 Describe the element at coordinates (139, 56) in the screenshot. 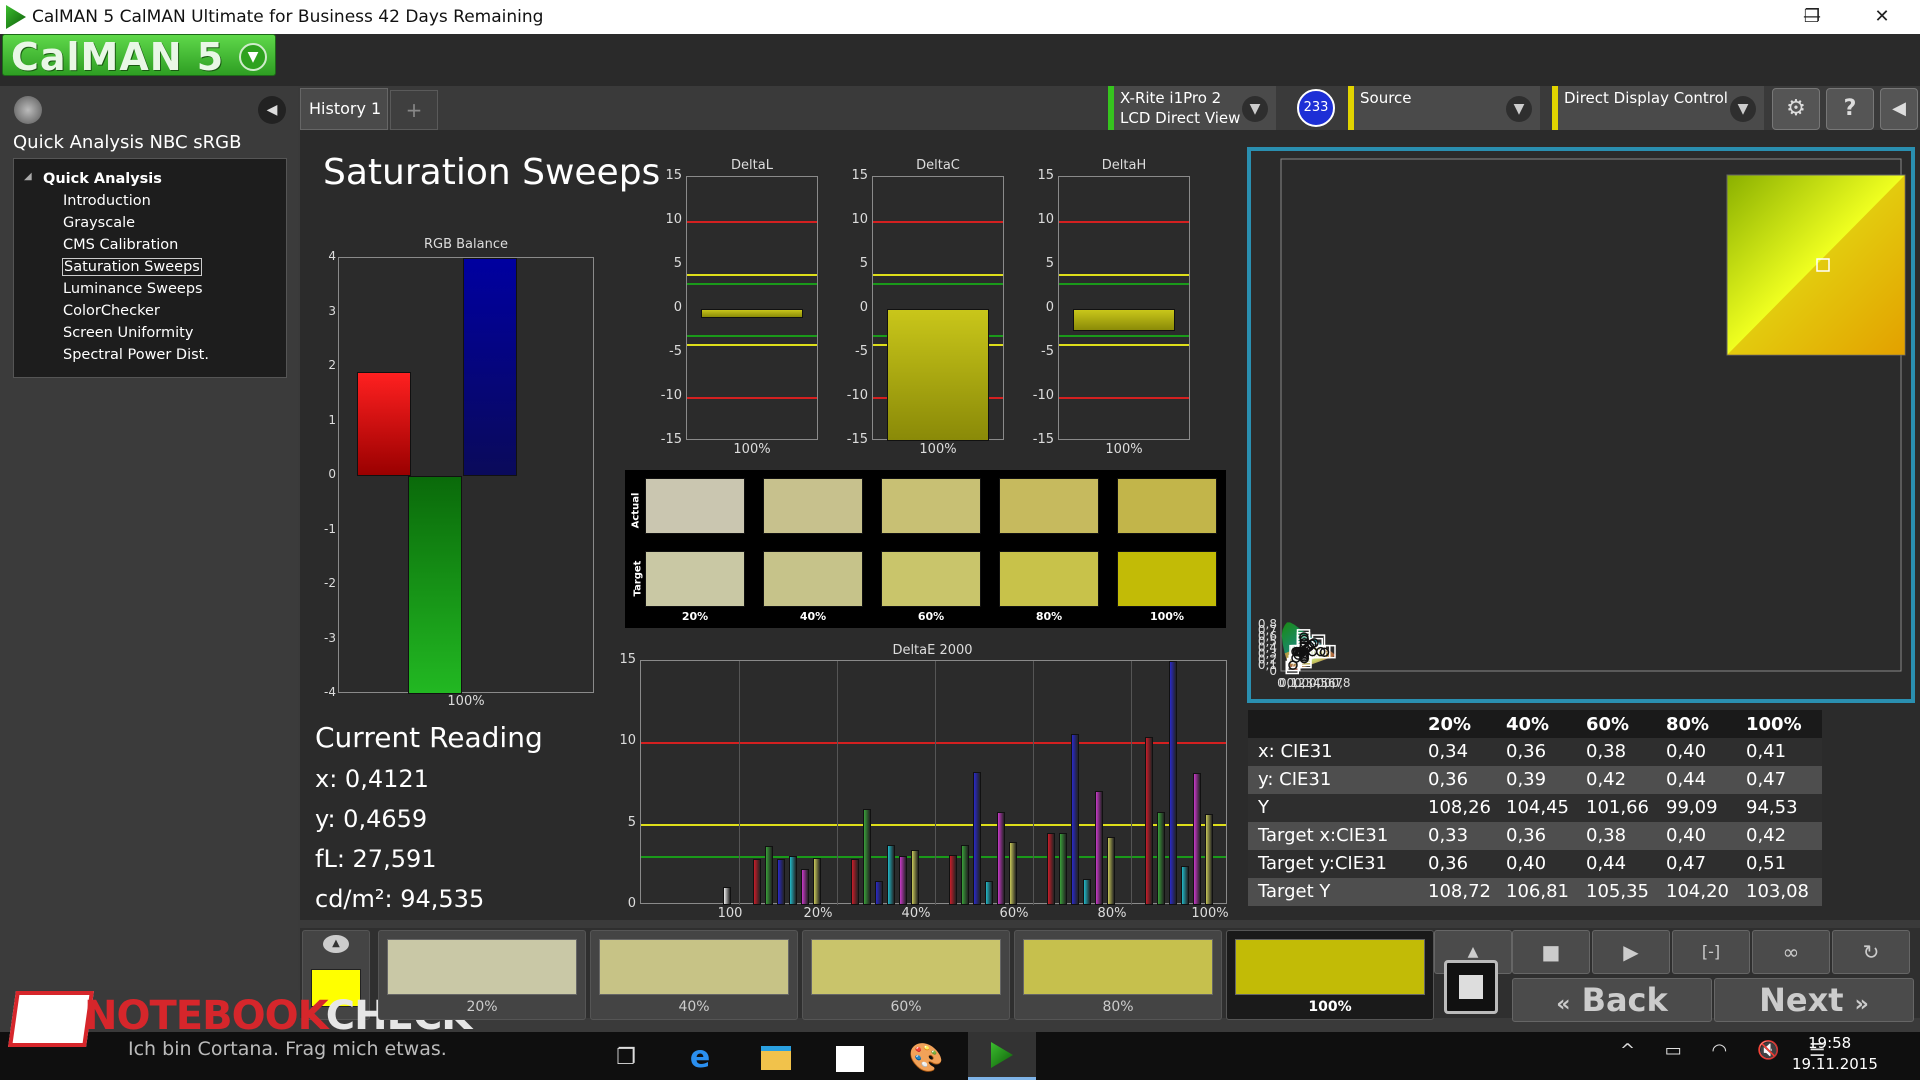

I see `calman-logo: CalMAN 5 ▼` at that location.